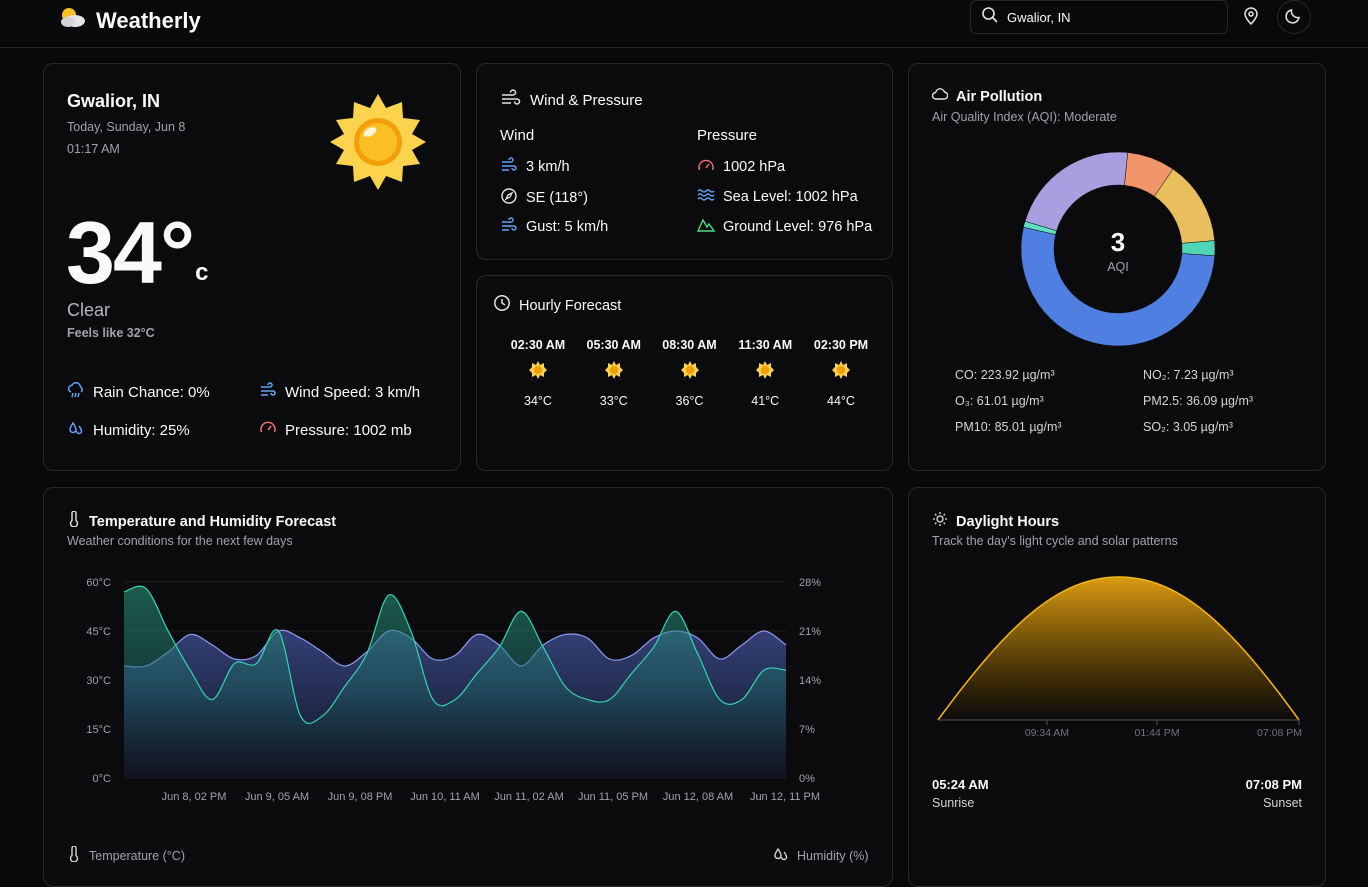 The width and height of the screenshot is (1368, 887). I want to click on legend-temperature-label: Temperature (°C), so click(137, 855).